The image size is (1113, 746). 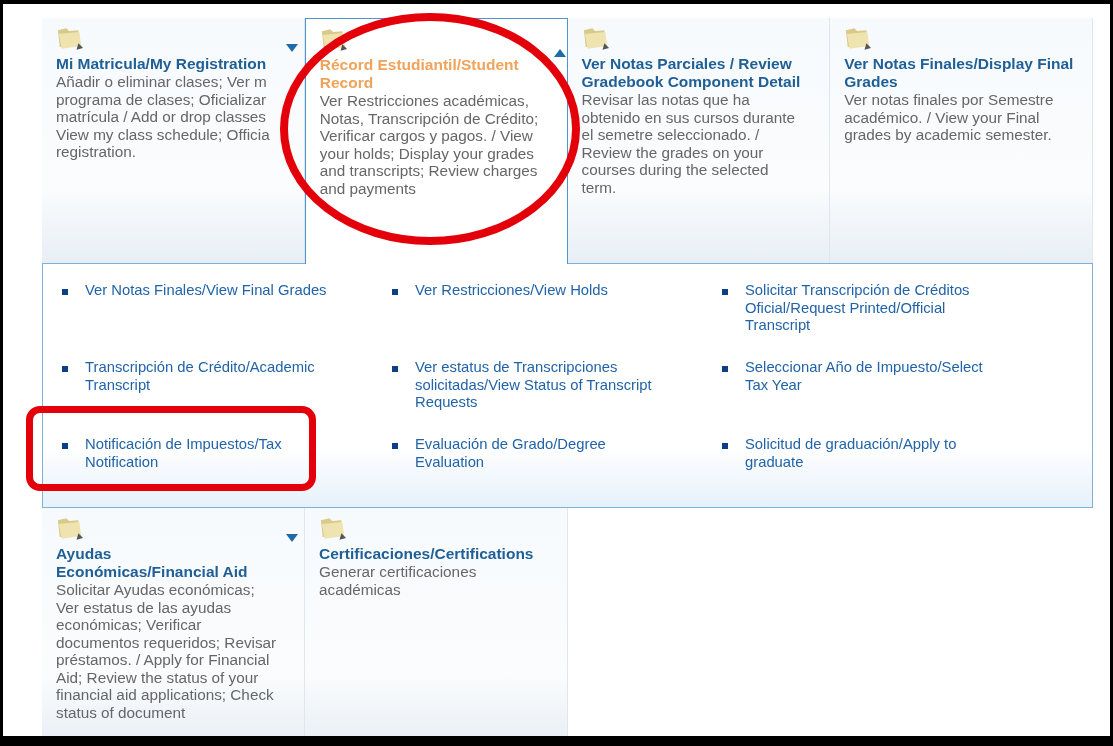 I want to click on submenu-link: Ver estatus de Transcripciones solicitadas/View Status of Transcript Requests, so click(x=547, y=385).